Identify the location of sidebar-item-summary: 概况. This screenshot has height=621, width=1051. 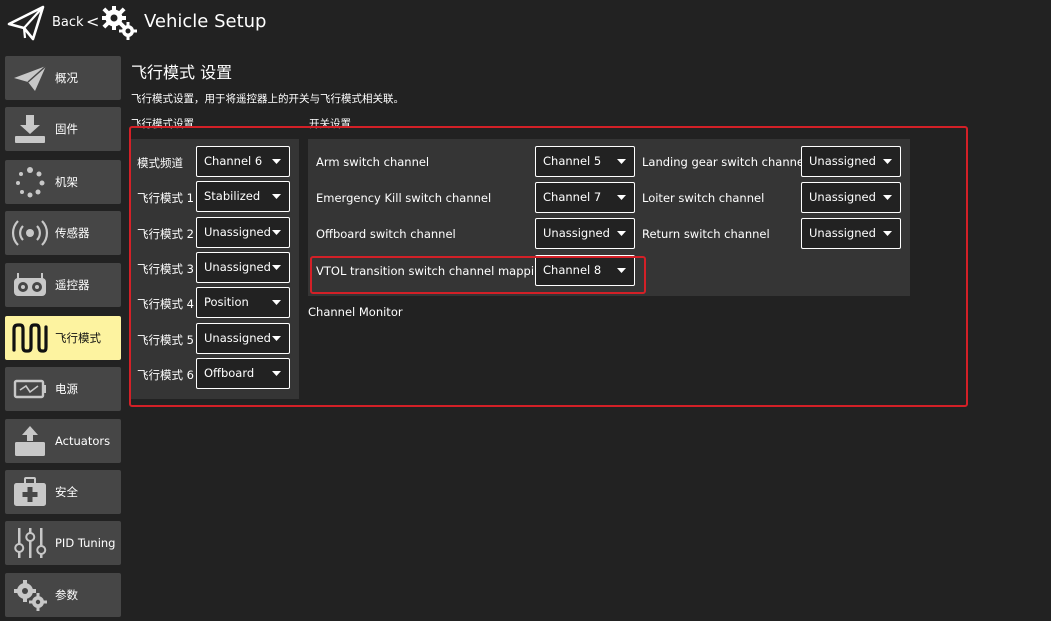
(63, 78).